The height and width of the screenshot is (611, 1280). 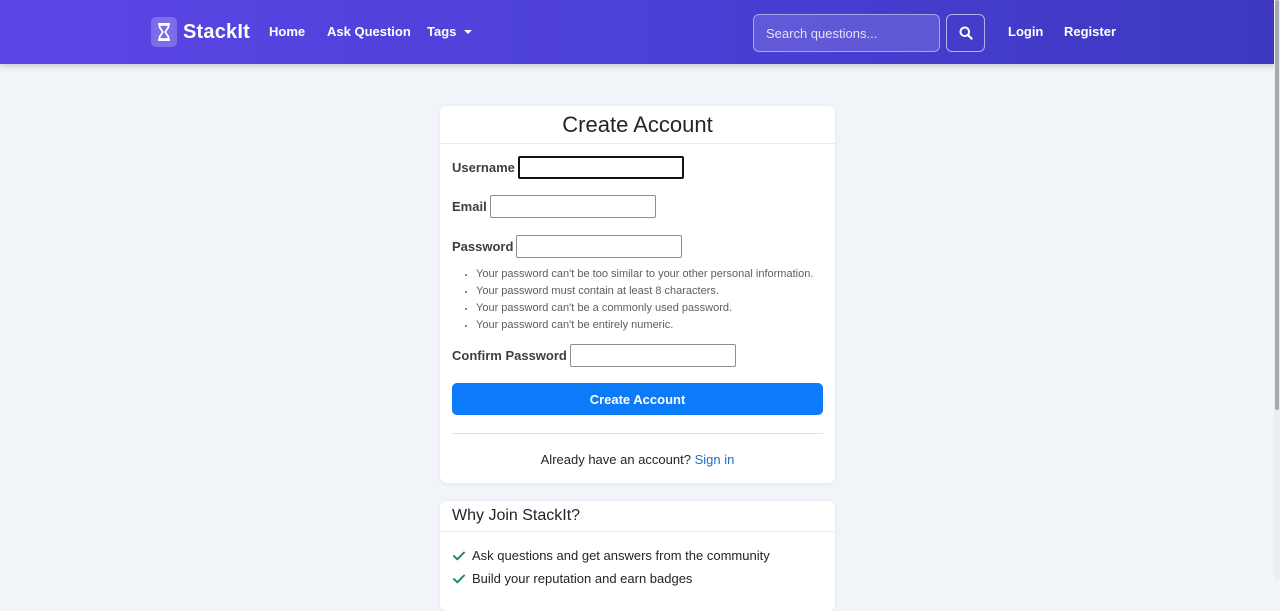 What do you see at coordinates (600, 167) in the screenshot?
I see `username-field` at bounding box center [600, 167].